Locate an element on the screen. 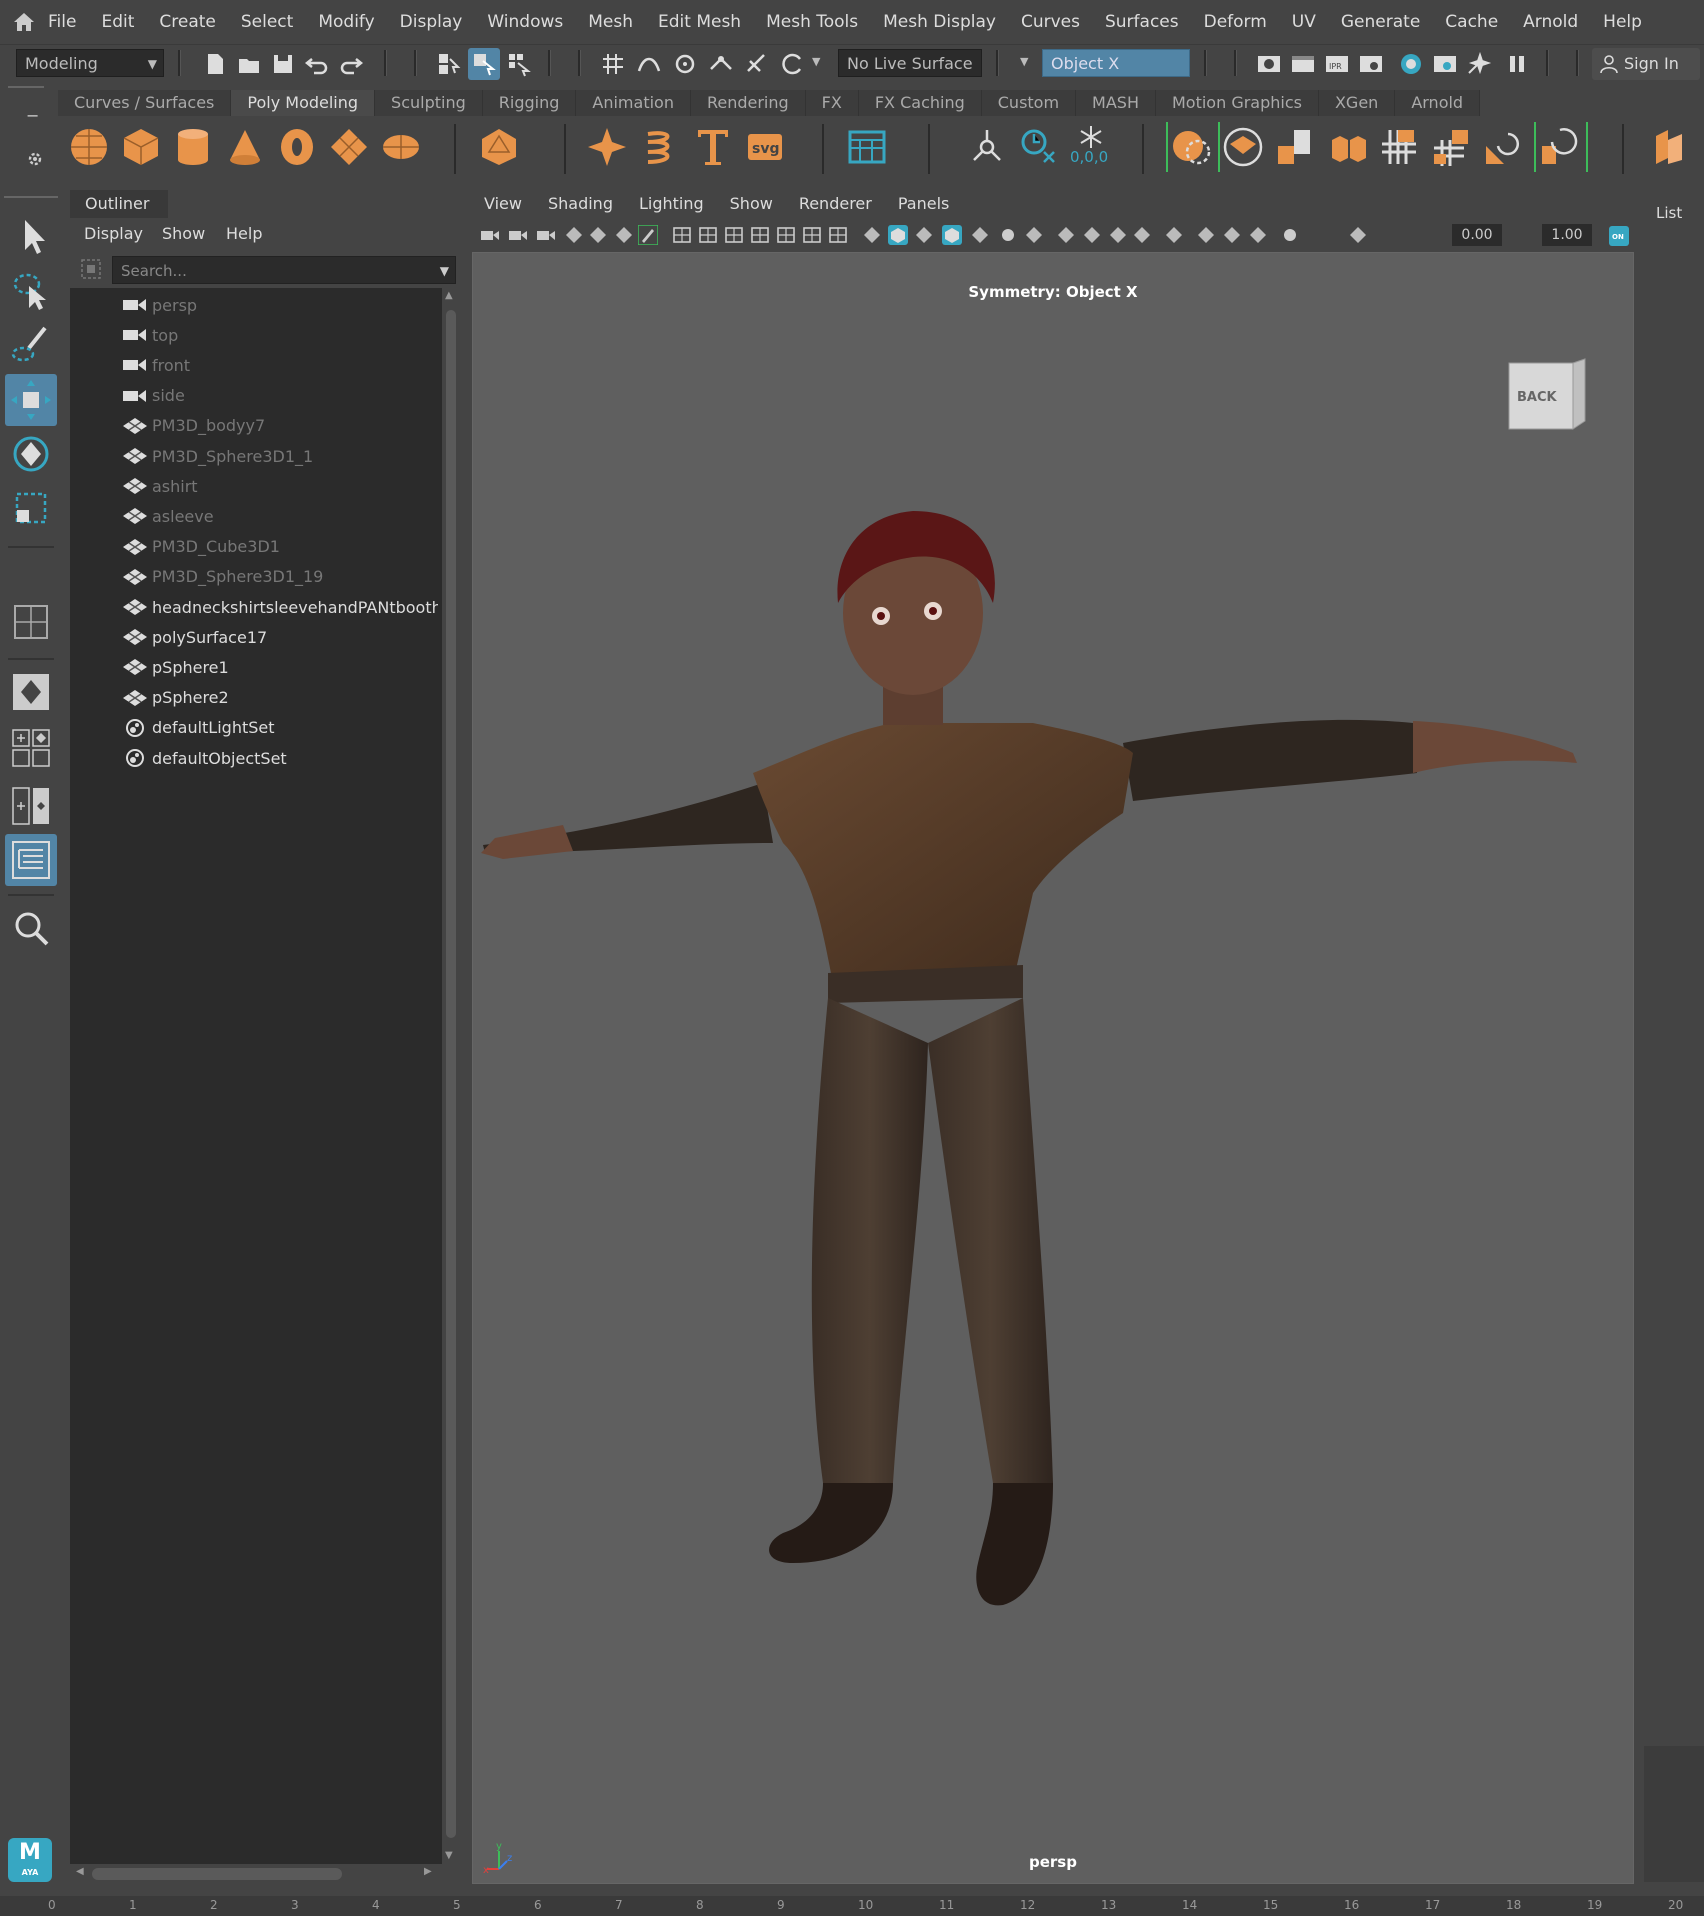 The width and height of the screenshot is (1704, 1916). uv-editor-icon is located at coordinates (1669, 147).